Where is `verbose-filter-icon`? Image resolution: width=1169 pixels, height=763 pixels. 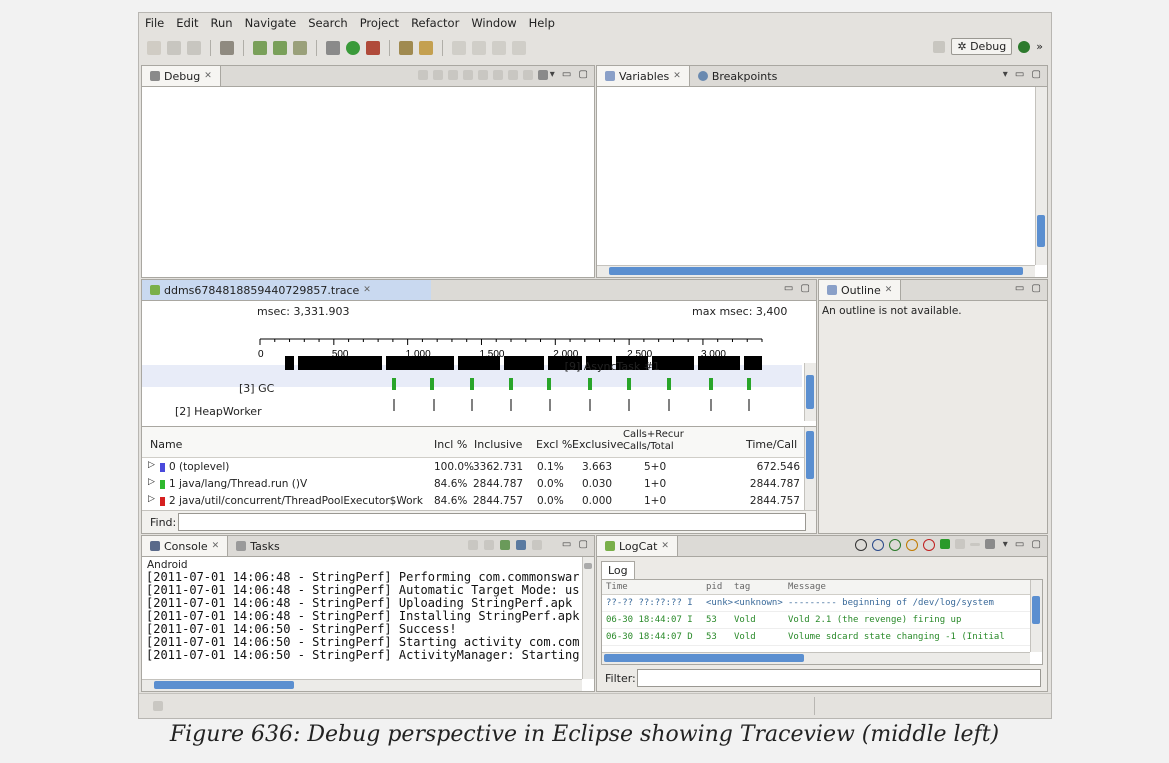
verbose-filter-icon is located at coordinates (861, 545).